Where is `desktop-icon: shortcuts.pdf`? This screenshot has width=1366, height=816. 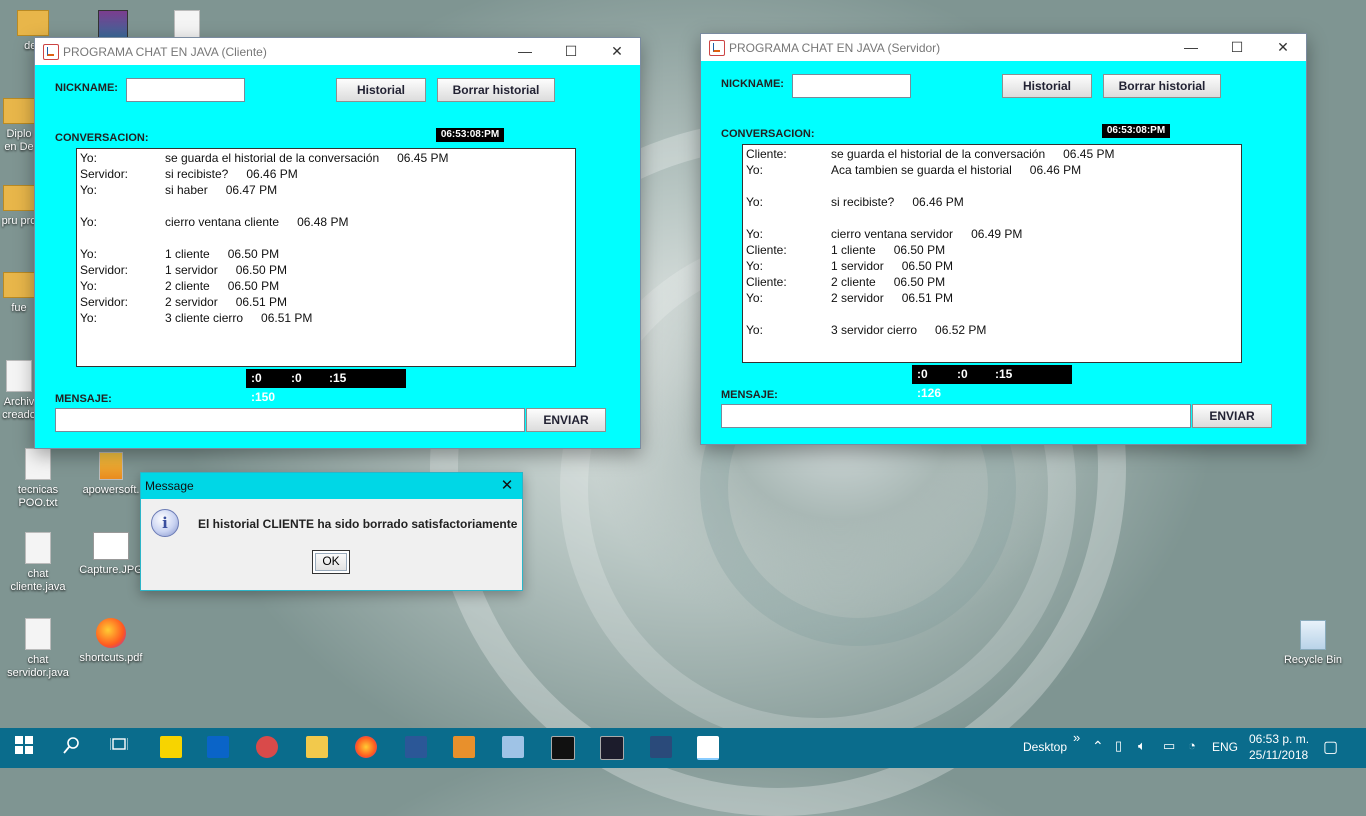 desktop-icon: shortcuts.pdf is located at coordinates (111, 641).